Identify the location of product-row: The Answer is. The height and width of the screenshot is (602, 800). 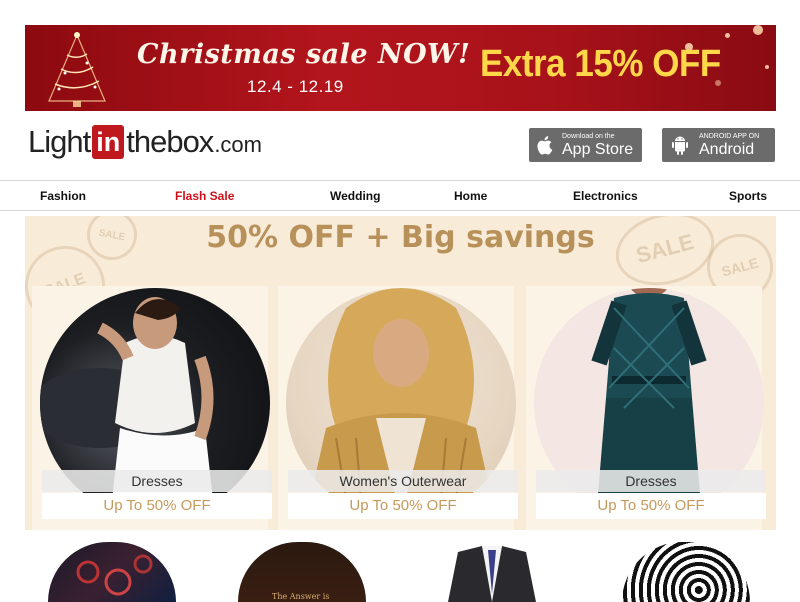
(400, 570).